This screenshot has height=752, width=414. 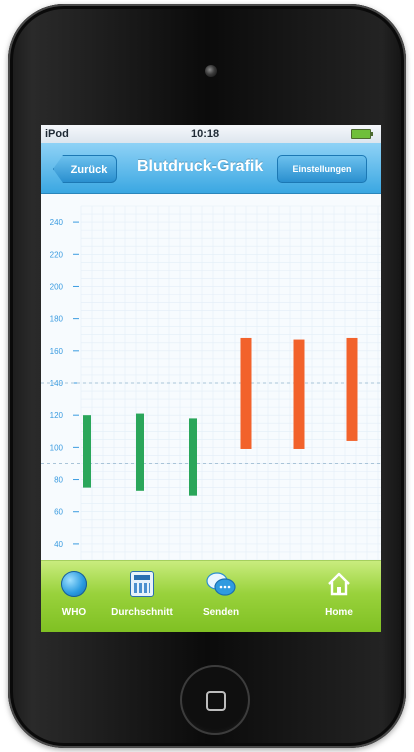 What do you see at coordinates (58, 544) in the screenshot?
I see `y-tick-label: 40` at bounding box center [58, 544].